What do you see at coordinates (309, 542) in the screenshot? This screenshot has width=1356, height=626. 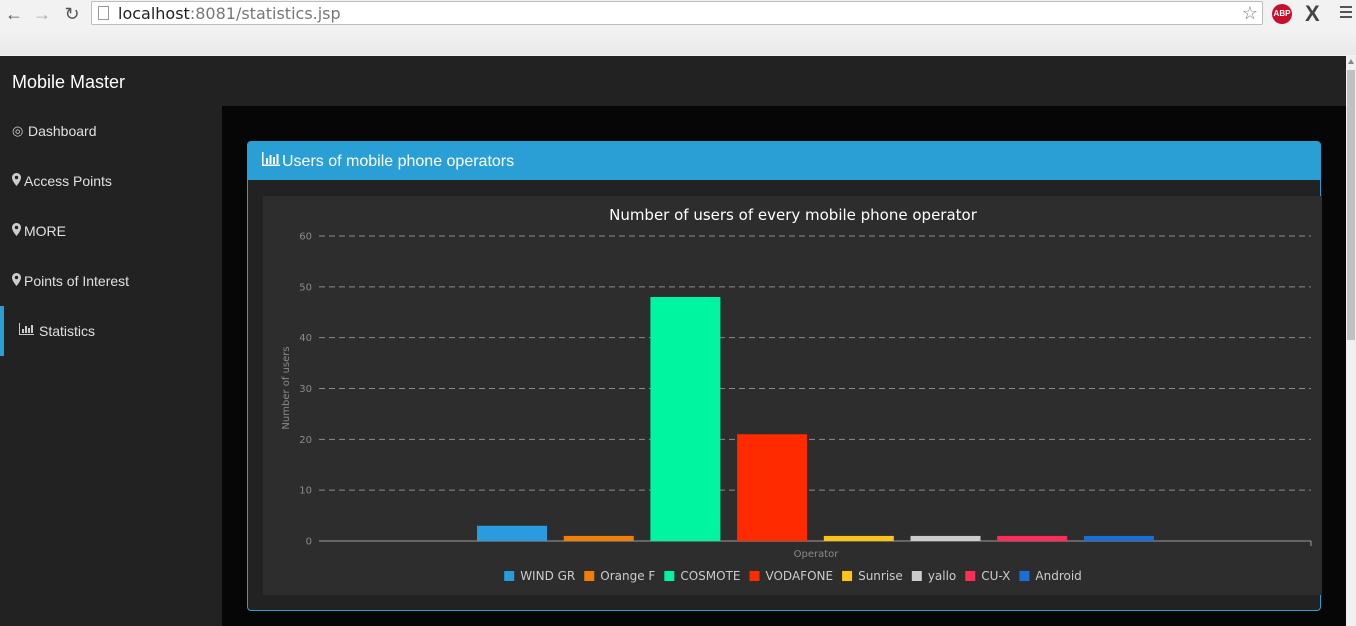 I see `y-tick-label: 0` at bounding box center [309, 542].